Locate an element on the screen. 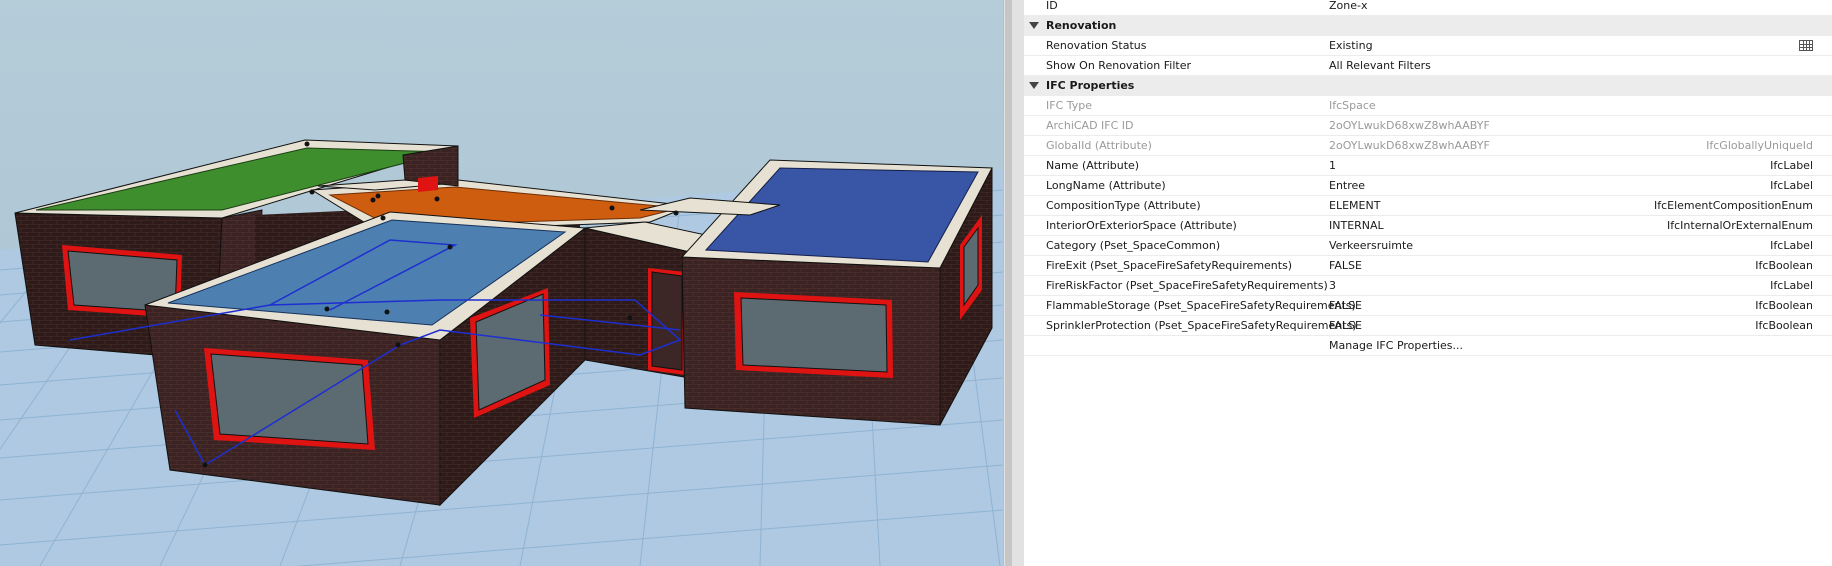 The image size is (1832, 566). ifc-property-row: ArchiCAD IFC ID 2oOYLwukD68xwZ8whAABYF is located at coordinates (1428, 126).